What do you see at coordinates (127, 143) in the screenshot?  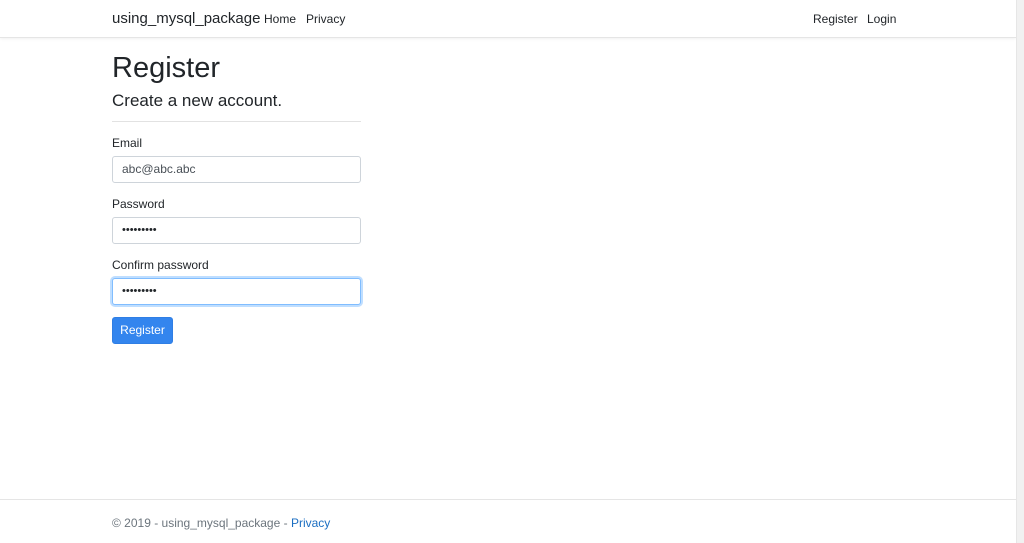 I see `email-label: Email` at bounding box center [127, 143].